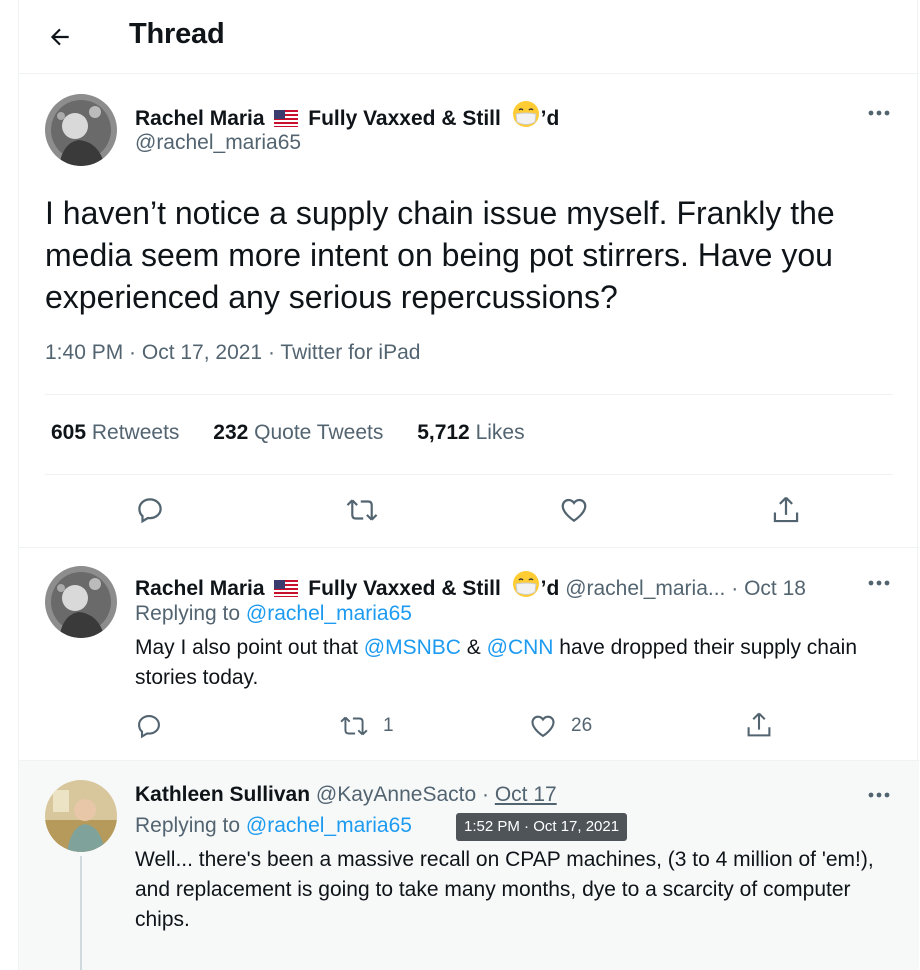 The height and width of the screenshot is (970, 920). What do you see at coordinates (520, 647) in the screenshot?
I see `mention-link: @CNN` at bounding box center [520, 647].